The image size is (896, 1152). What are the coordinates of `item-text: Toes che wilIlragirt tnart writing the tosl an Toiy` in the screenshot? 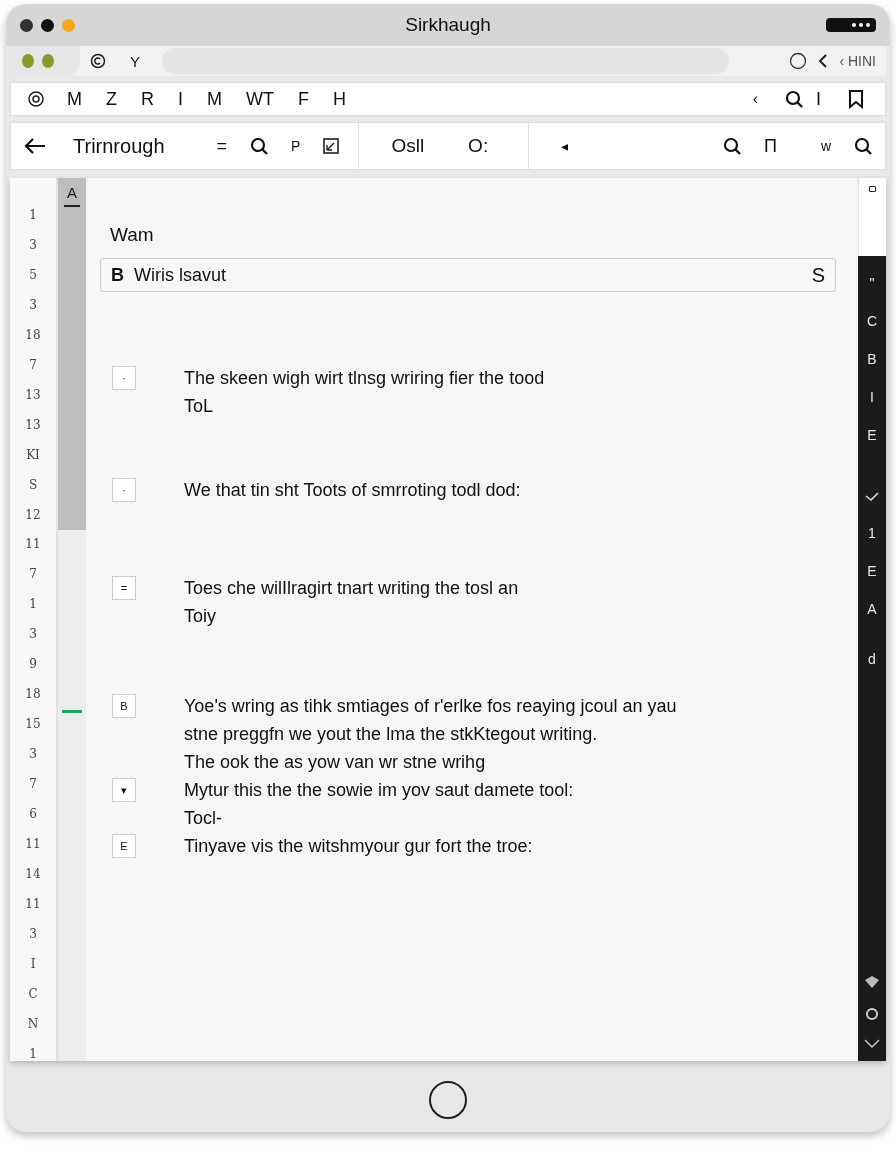 It's located at (351, 602).